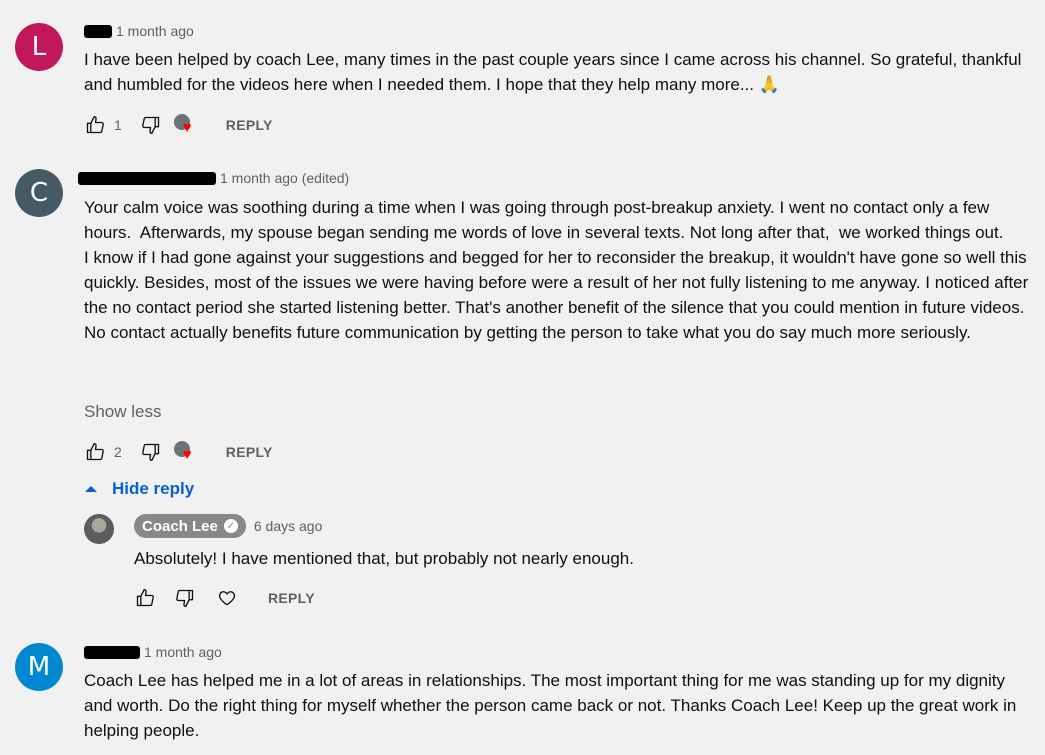 The width and height of the screenshot is (1045, 755). I want to click on like-count: 1, so click(118, 125).